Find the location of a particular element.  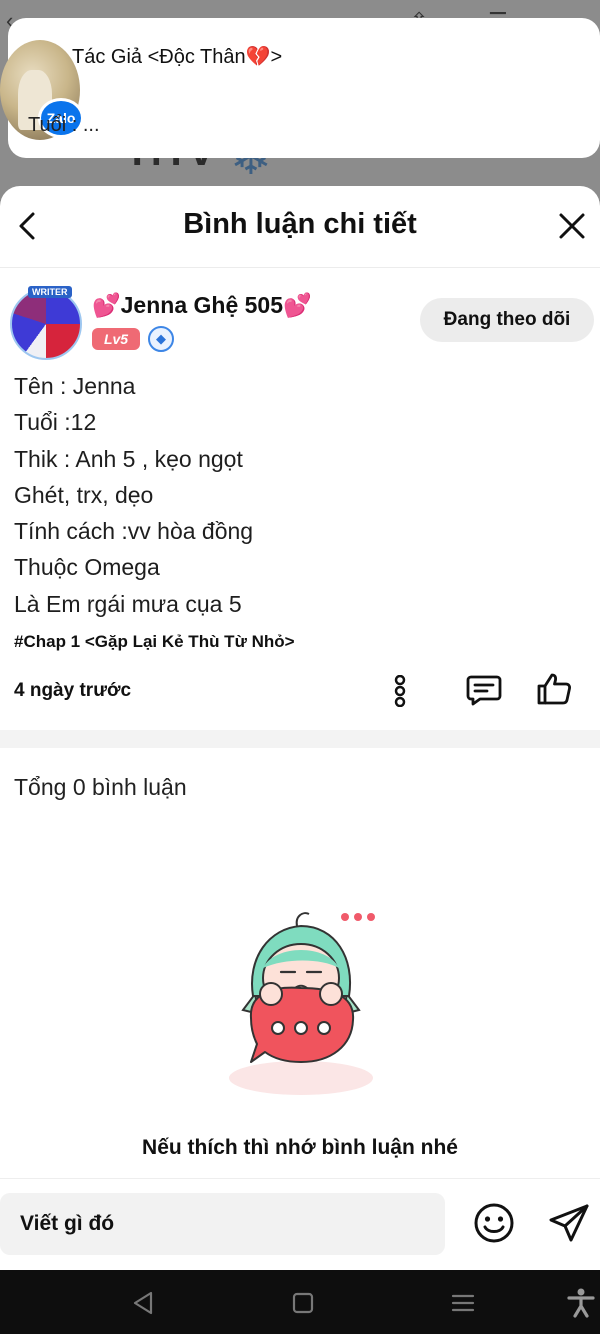

like-button is located at coordinates (554, 689).